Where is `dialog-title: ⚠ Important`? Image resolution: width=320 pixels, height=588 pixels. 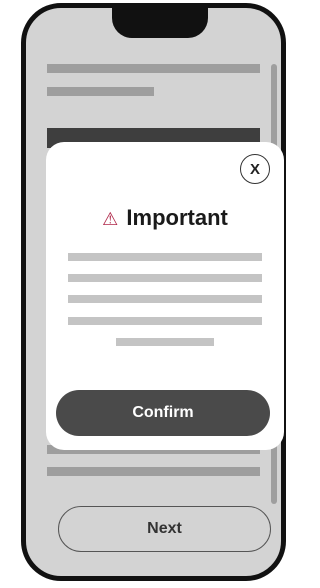
dialog-title: ⚠ Important is located at coordinates (165, 218).